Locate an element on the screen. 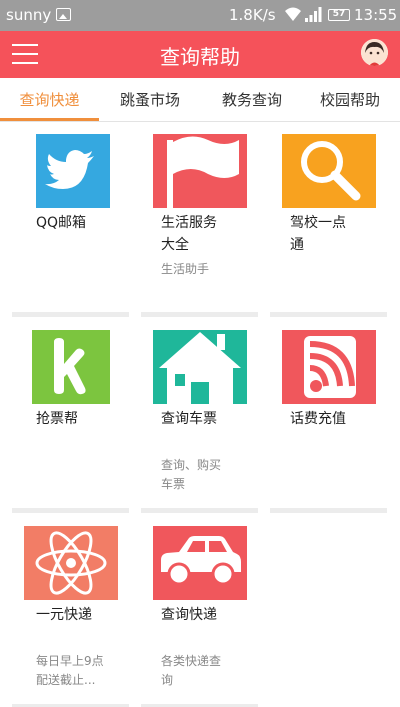  image-notification-icon is located at coordinates (63, 14).